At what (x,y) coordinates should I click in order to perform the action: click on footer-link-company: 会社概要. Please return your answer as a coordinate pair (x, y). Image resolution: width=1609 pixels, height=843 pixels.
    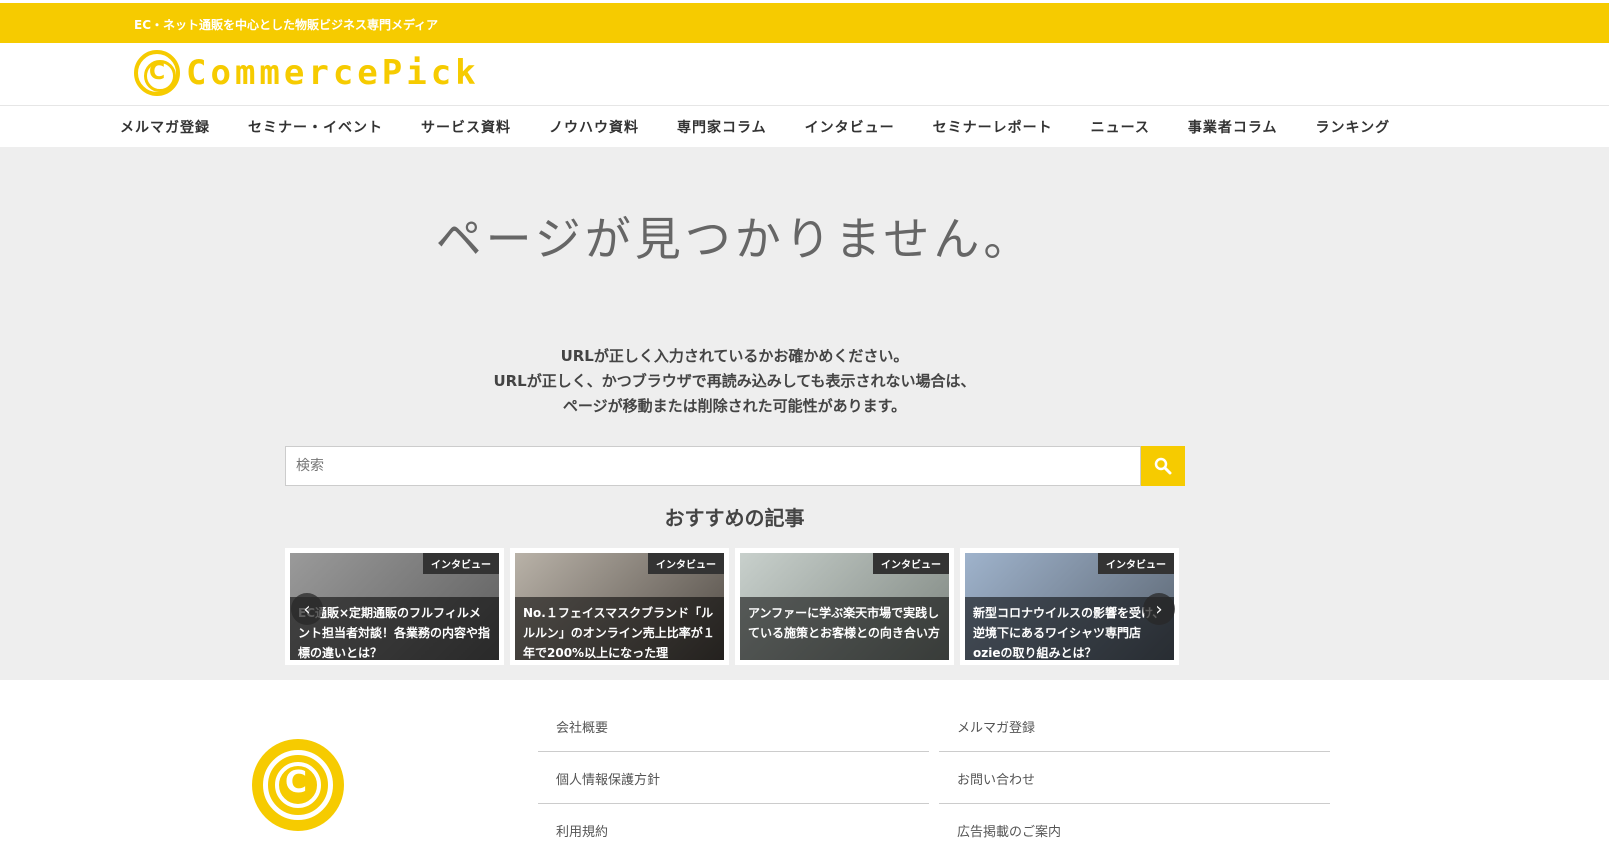
    Looking at the image, I should click on (733, 726).